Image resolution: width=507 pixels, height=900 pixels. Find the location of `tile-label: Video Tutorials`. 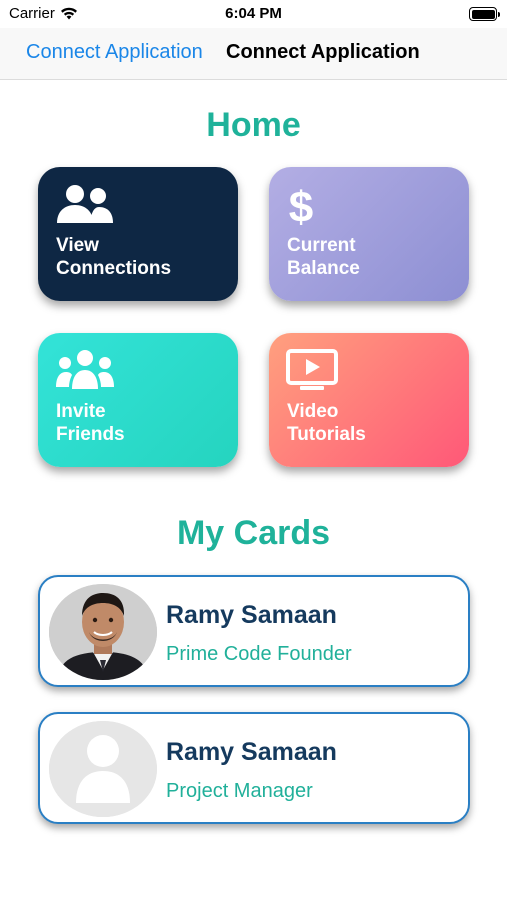

tile-label: Video Tutorials is located at coordinates (372, 423).